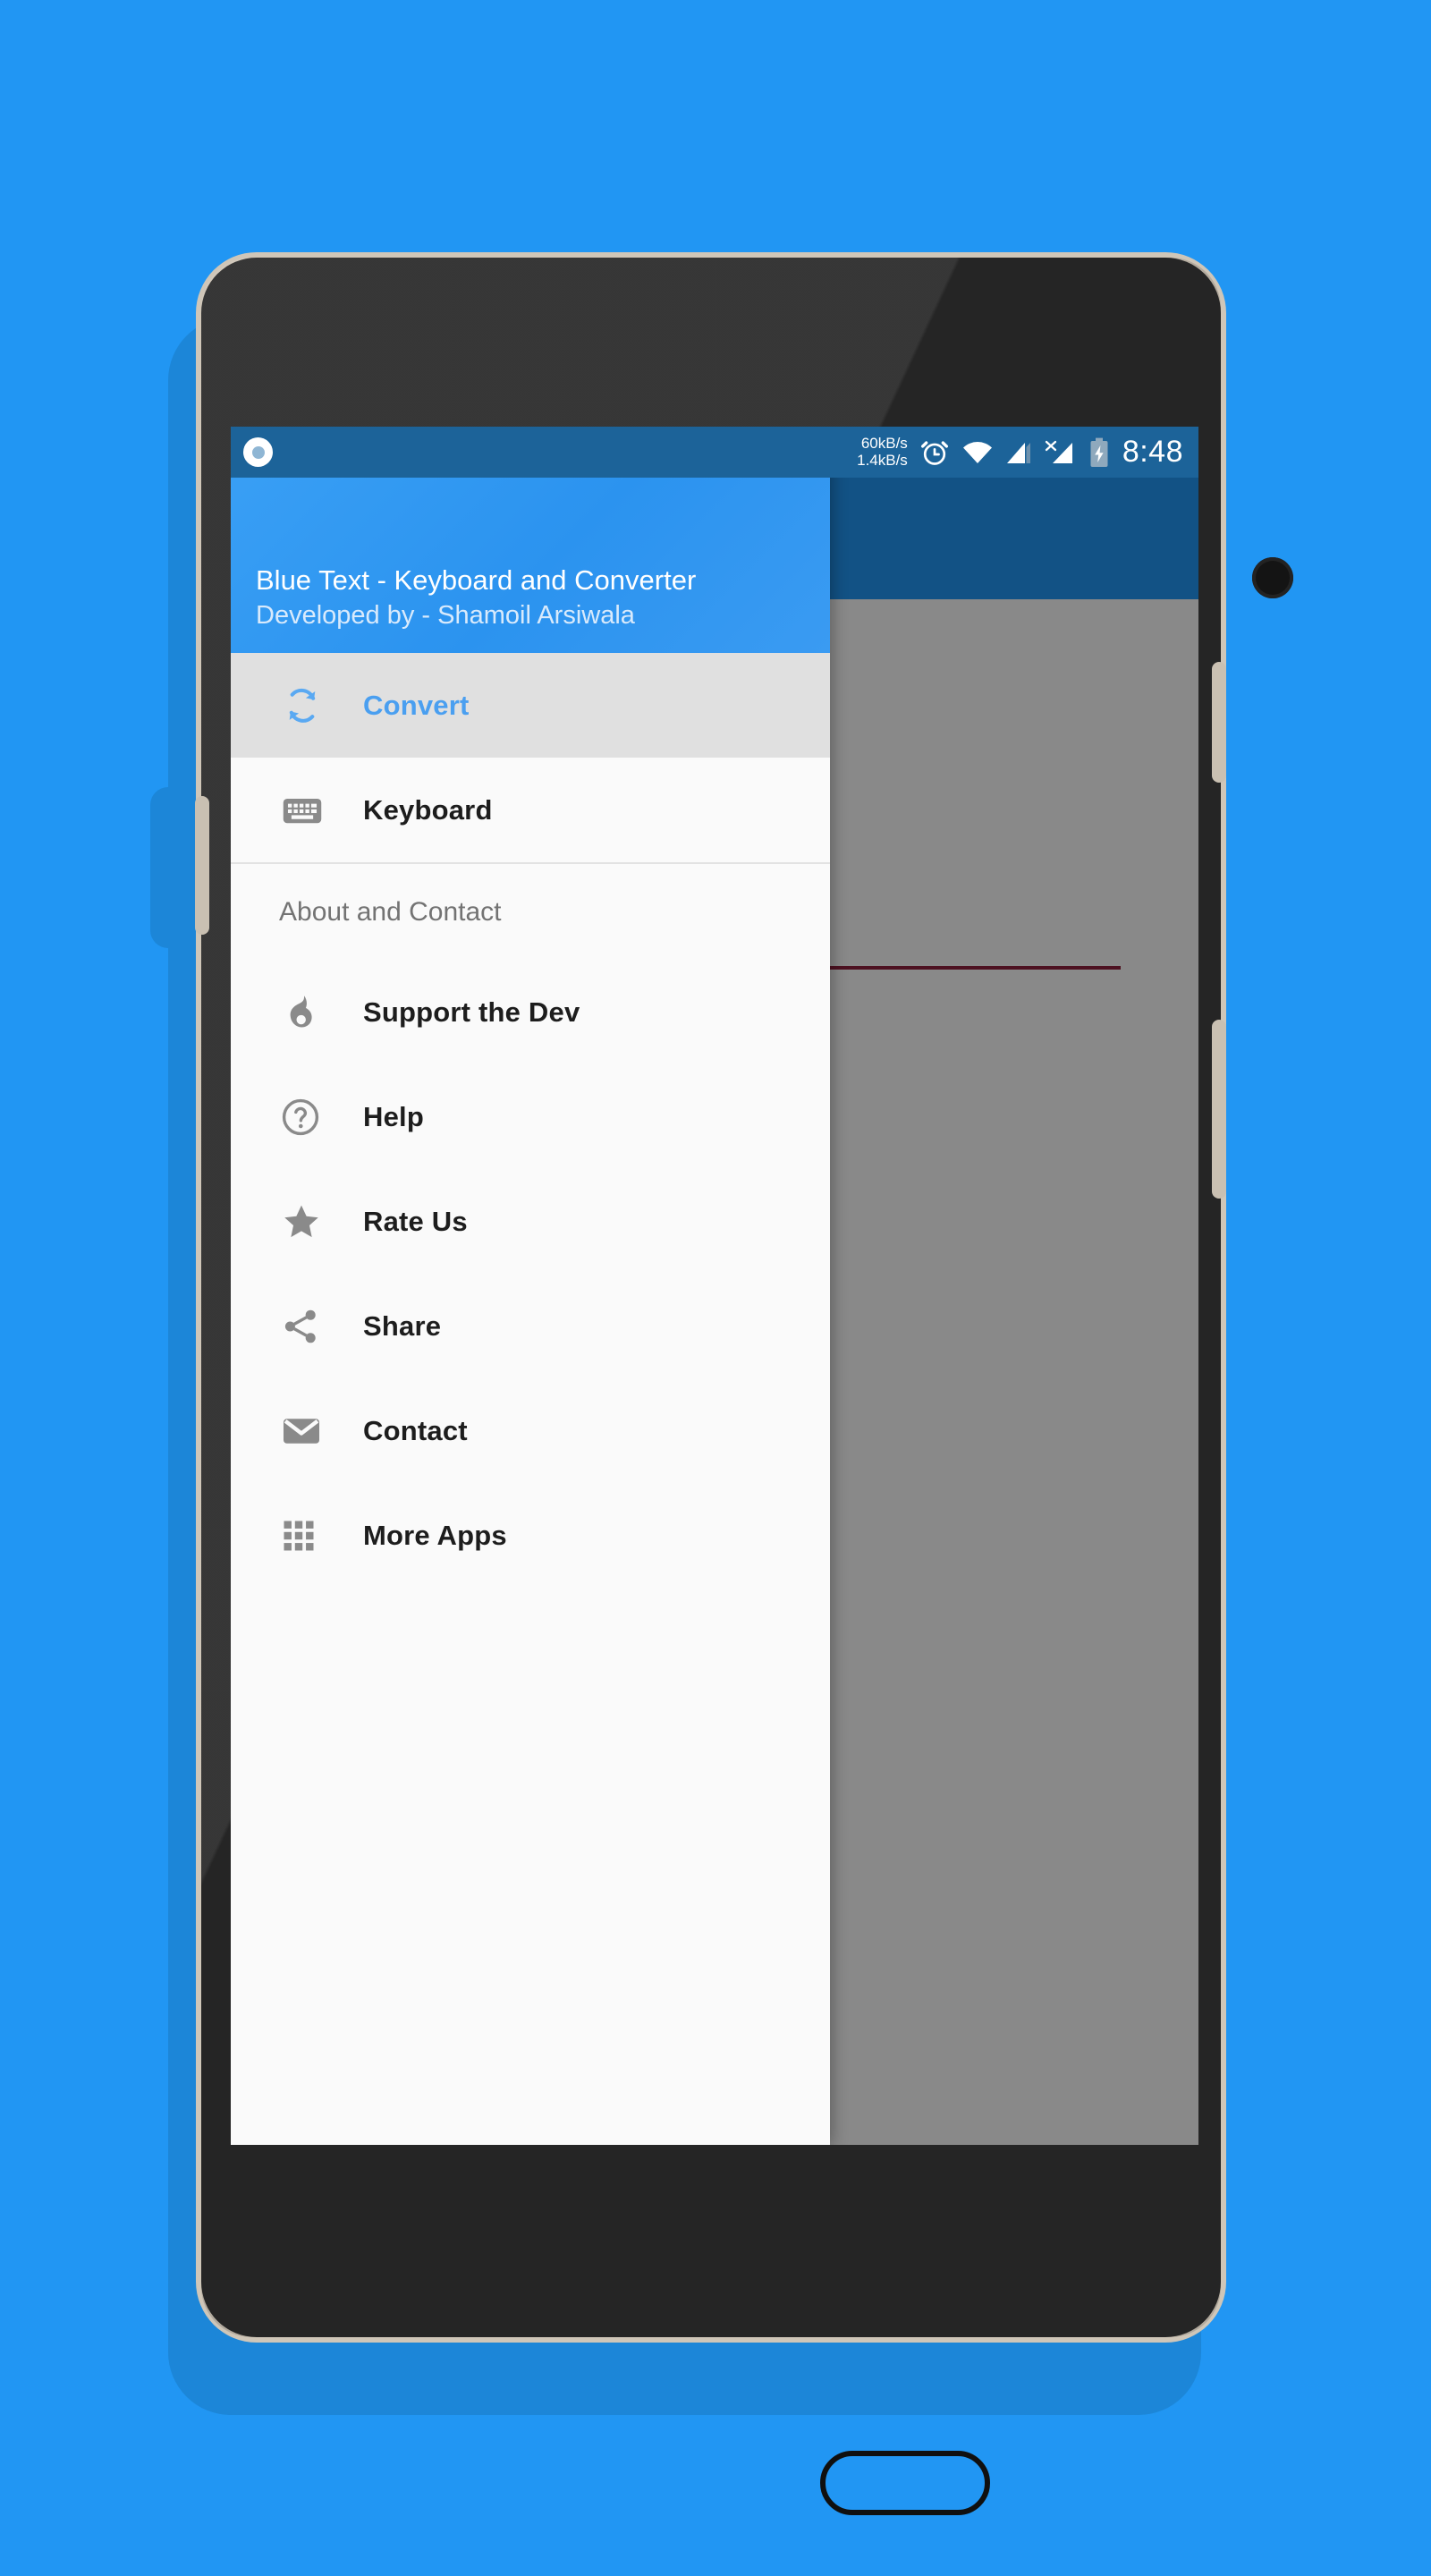 The width and height of the screenshot is (1431, 2576). I want to click on drawer-developer-subtitle: Developed by - Shamoil Arsiwala, so click(446, 616).